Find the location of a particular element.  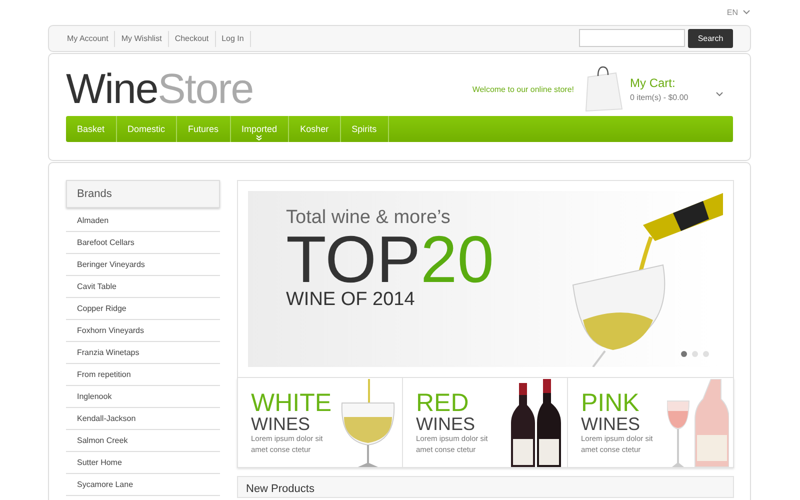

brand-link: Kendall-Jackson is located at coordinates (143, 419).